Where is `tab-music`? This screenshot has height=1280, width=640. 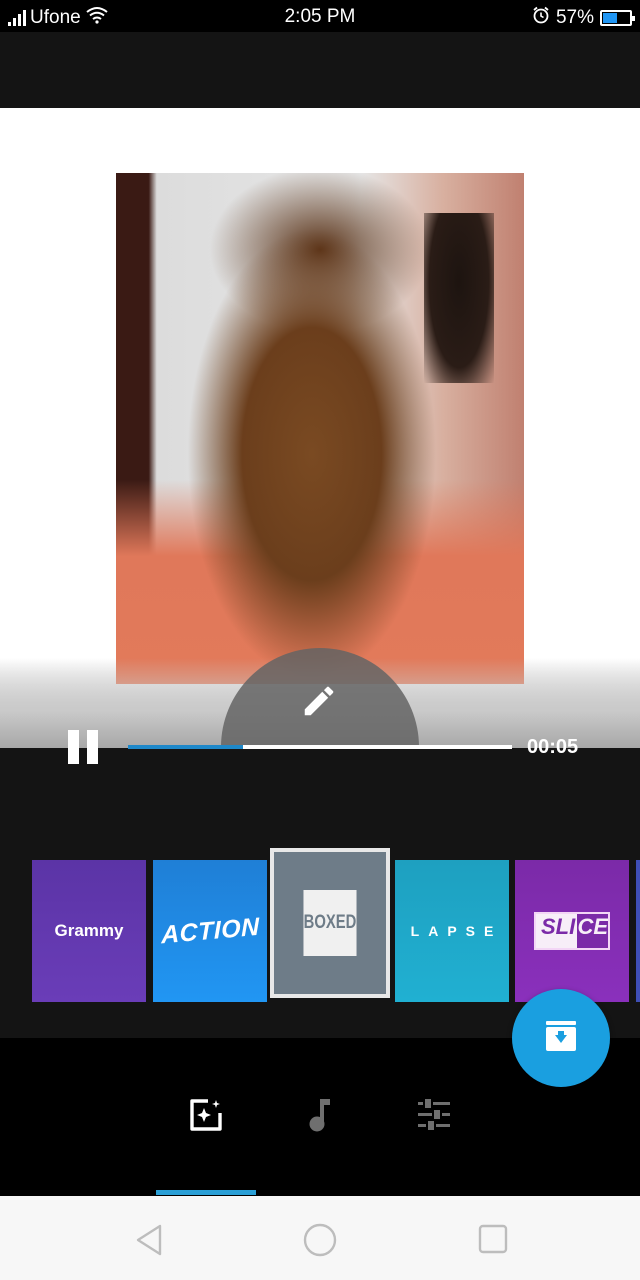 tab-music is located at coordinates (320, 1117).